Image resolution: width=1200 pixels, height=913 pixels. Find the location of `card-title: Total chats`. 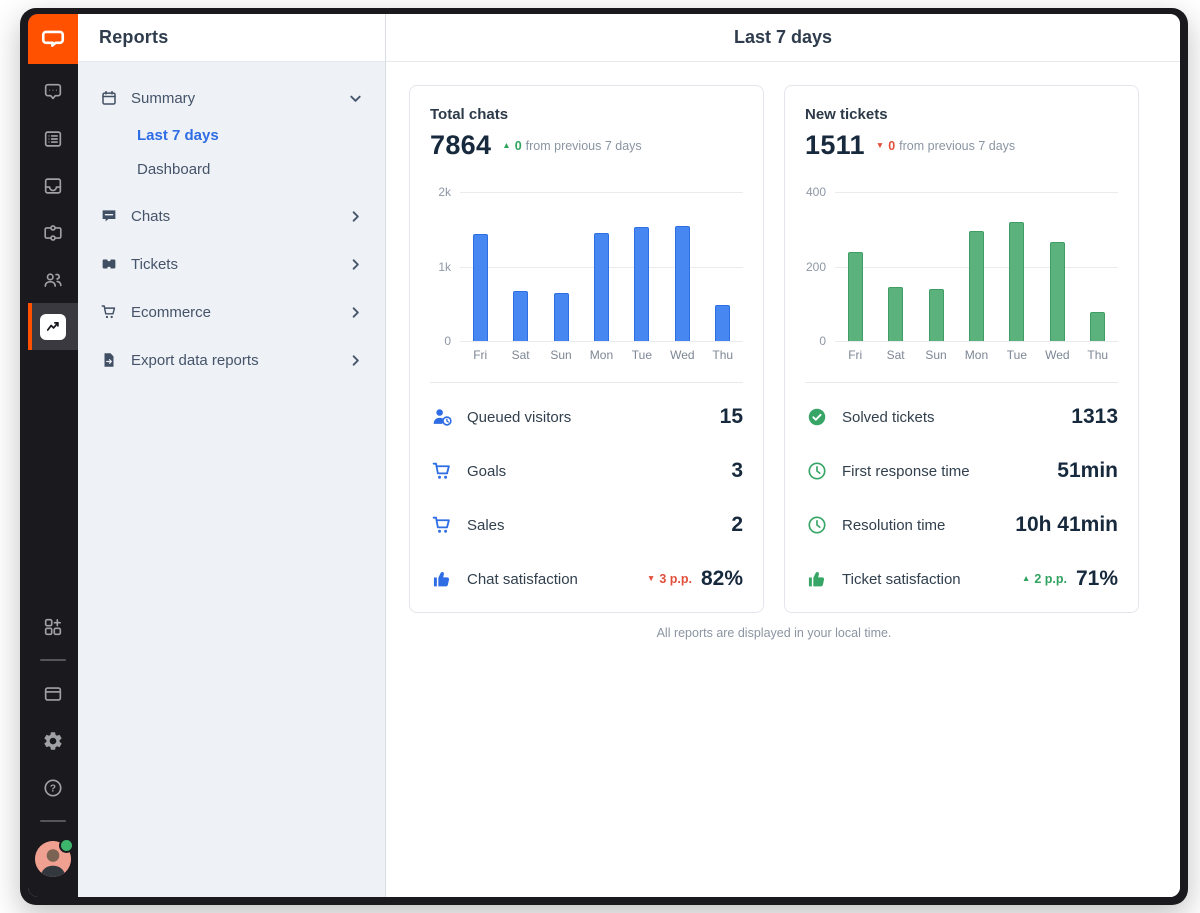

card-title: Total chats is located at coordinates (469, 114).